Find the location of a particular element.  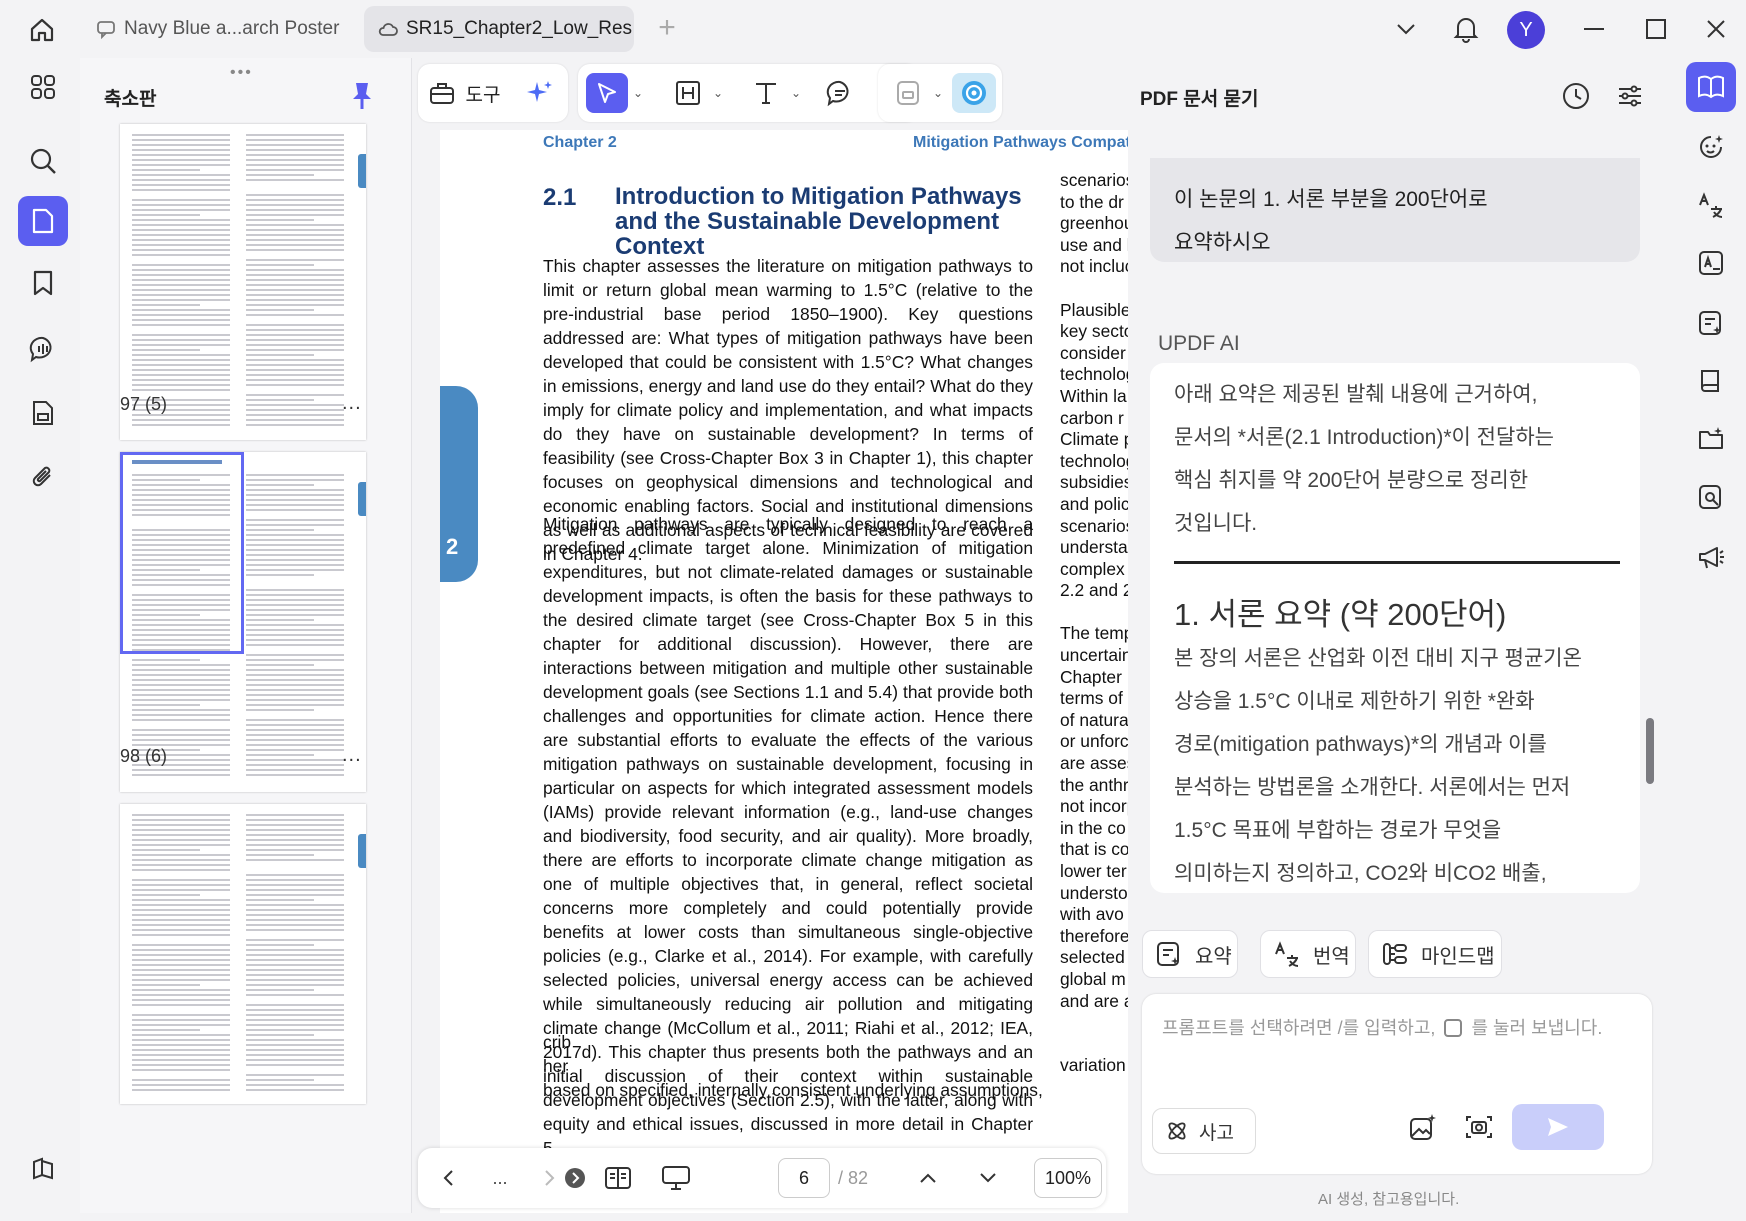

translate-button is located at coordinates (1711, 205).